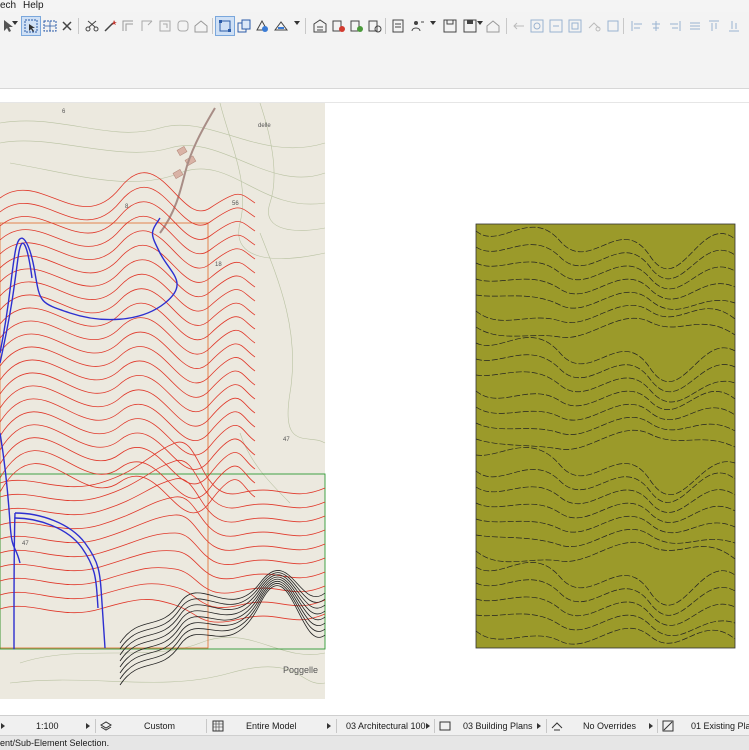 This screenshot has width=749, height=750. What do you see at coordinates (734, 26) in the screenshot?
I see `align-bottom-icon` at bounding box center [734, 26].